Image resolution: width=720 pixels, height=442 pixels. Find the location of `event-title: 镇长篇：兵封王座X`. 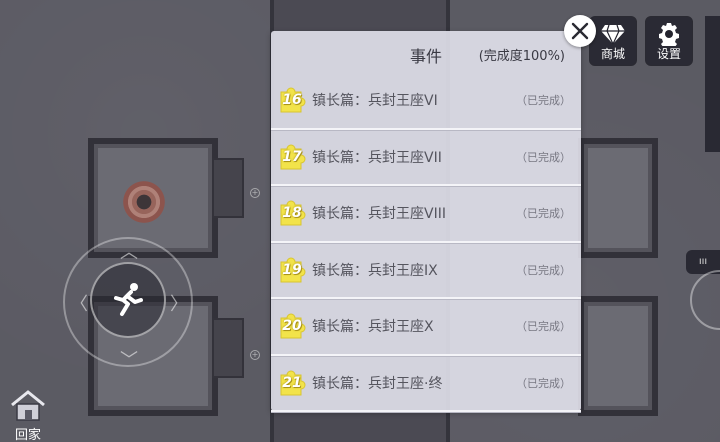

event-title: 镇长篇：兵封王座X is located at coordinates (373, 327).